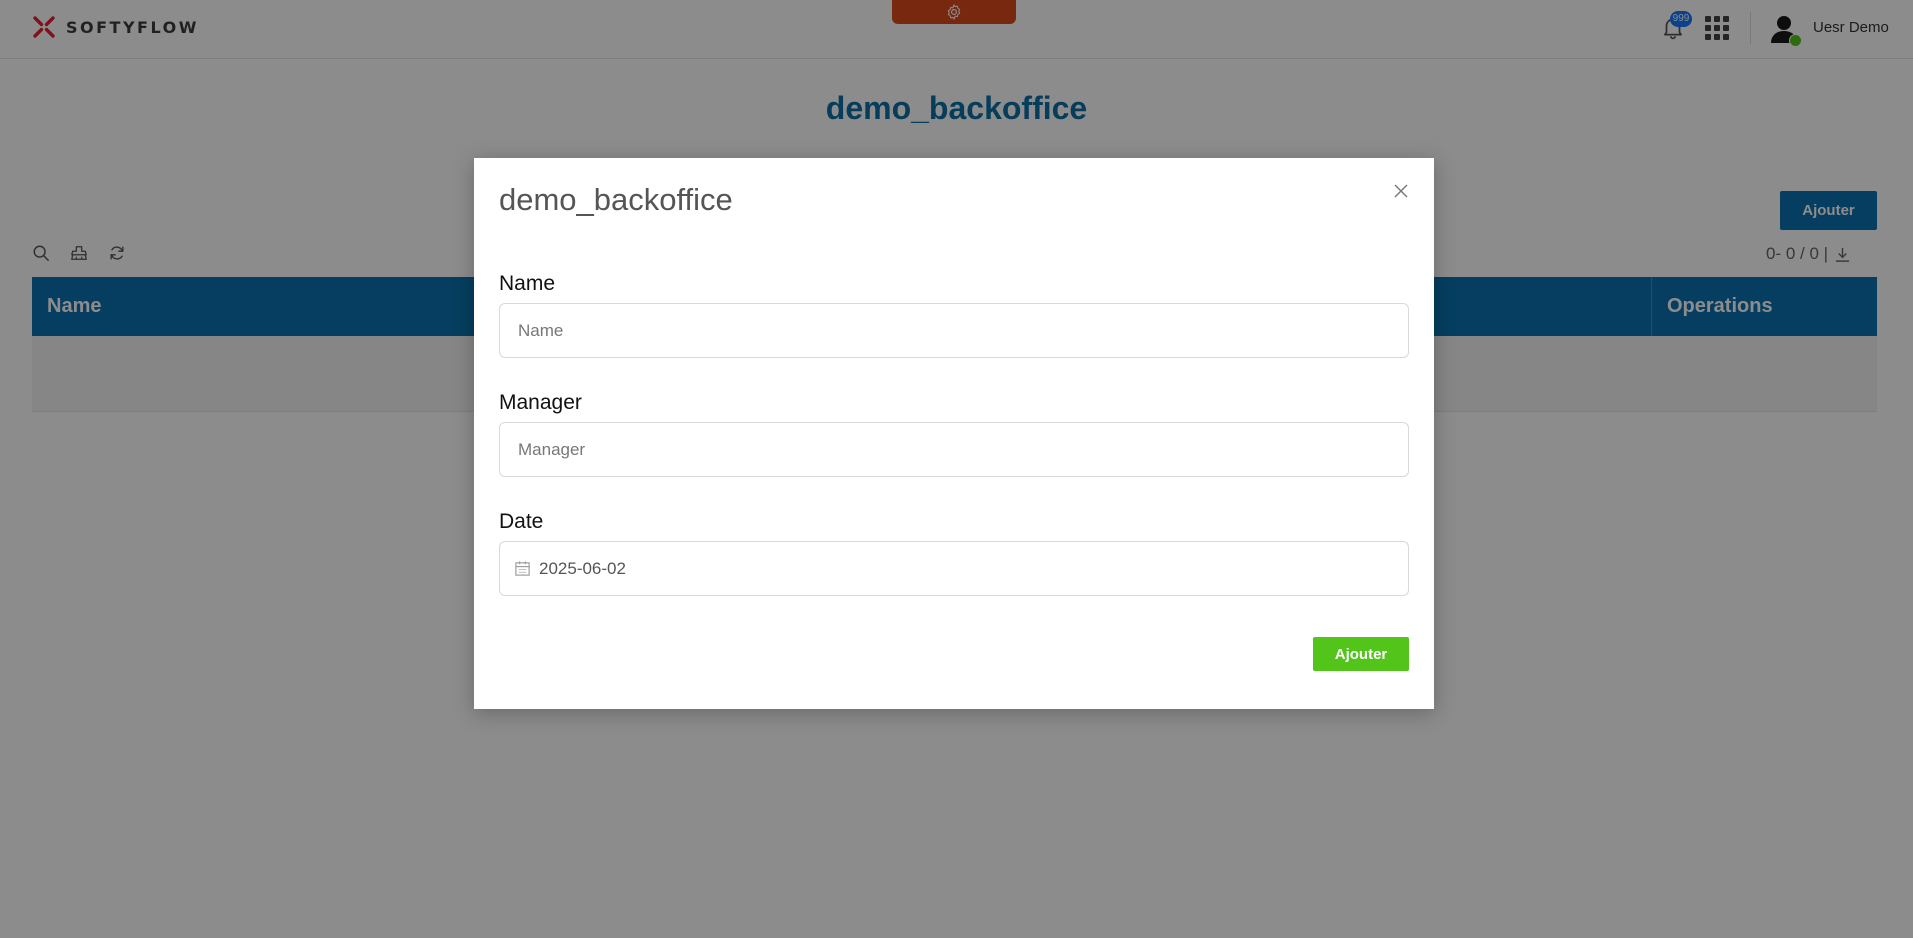  Describe the element at coordinates (582, 568) in the screenshot. I see `date-value: 2025-06-02` at that location.